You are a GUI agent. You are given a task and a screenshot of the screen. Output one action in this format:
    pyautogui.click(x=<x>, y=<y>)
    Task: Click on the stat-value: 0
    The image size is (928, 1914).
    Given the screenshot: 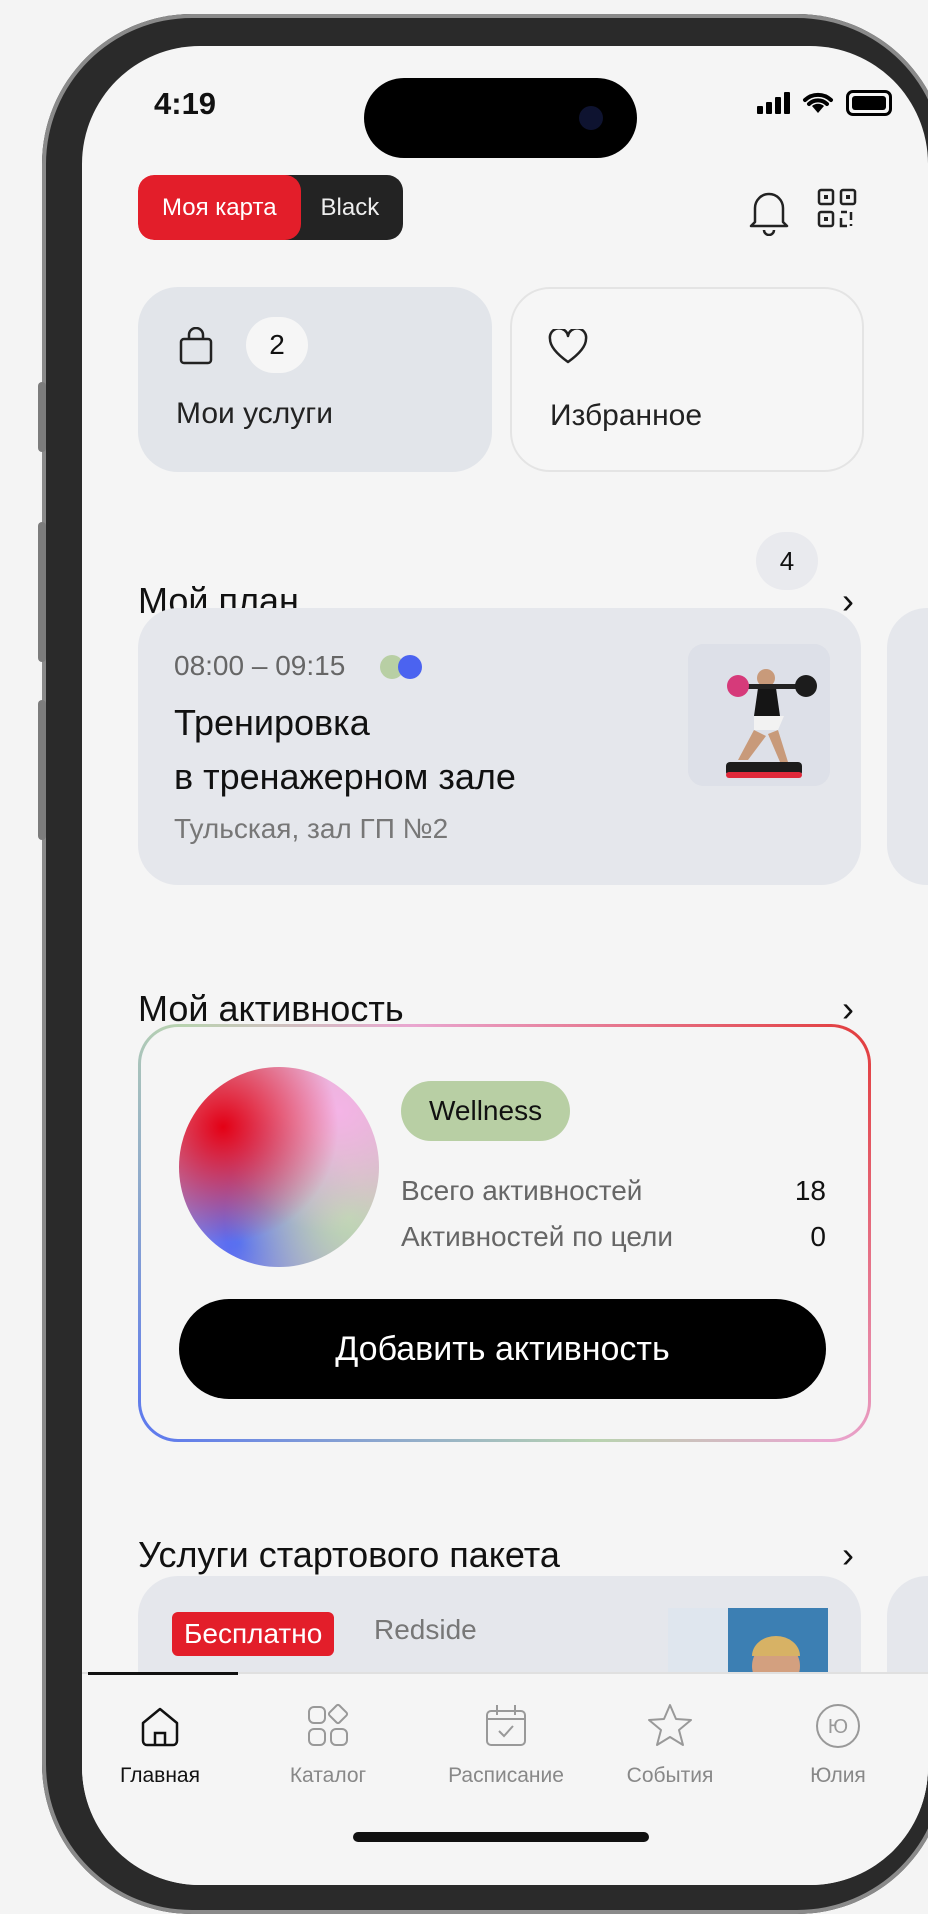 What is the action you would take?
    pyautogui.click(x=818, y=1236)
    